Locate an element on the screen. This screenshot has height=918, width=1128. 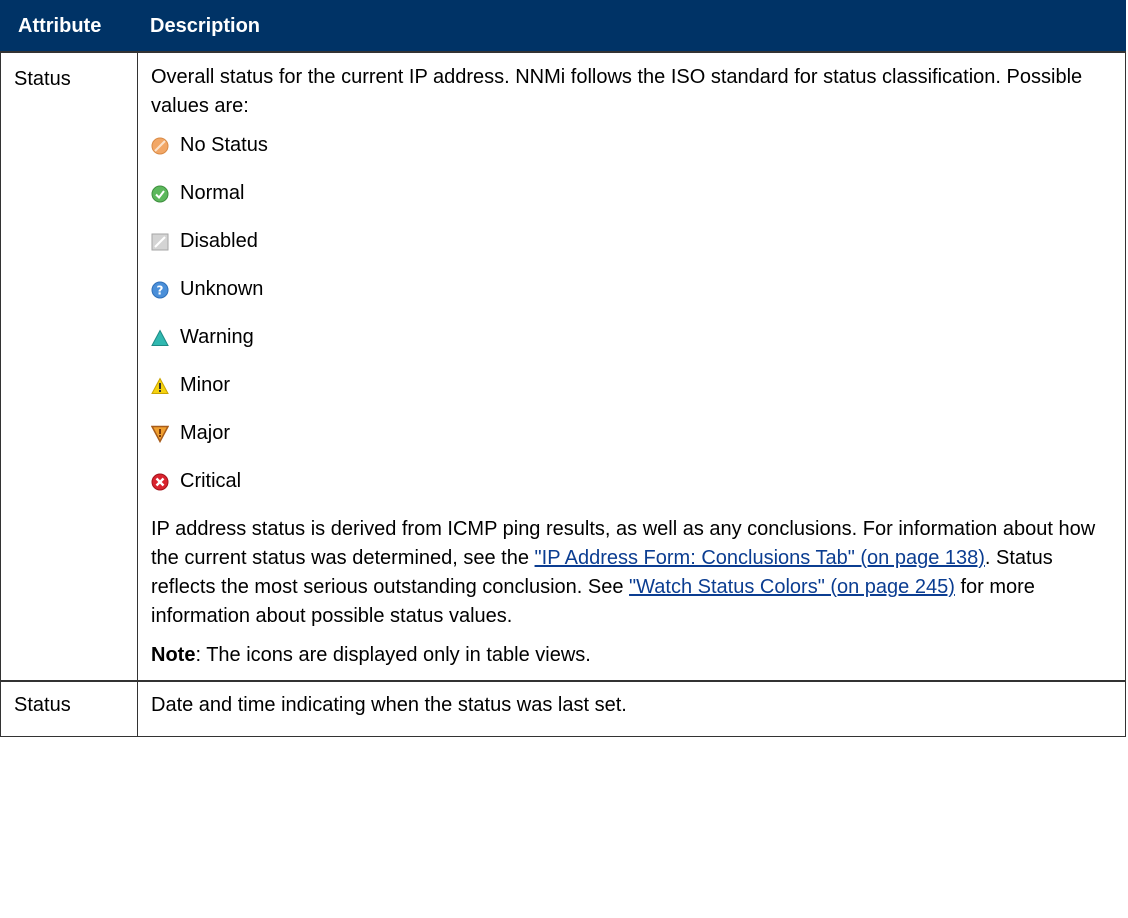
status-value-normal: Normal is located at coordinates (628, 193).